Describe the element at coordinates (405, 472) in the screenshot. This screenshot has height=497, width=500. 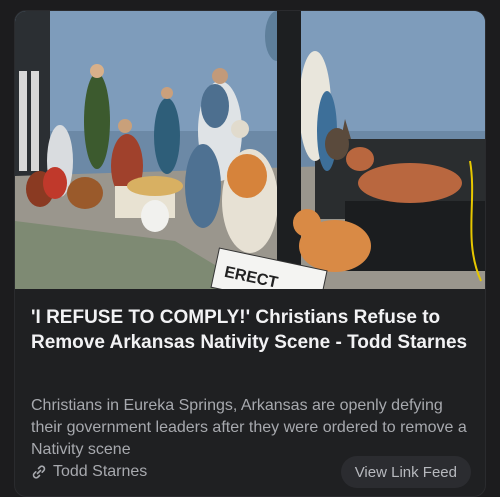
I see `view-link-feed-button: View Link Feed` at that location.